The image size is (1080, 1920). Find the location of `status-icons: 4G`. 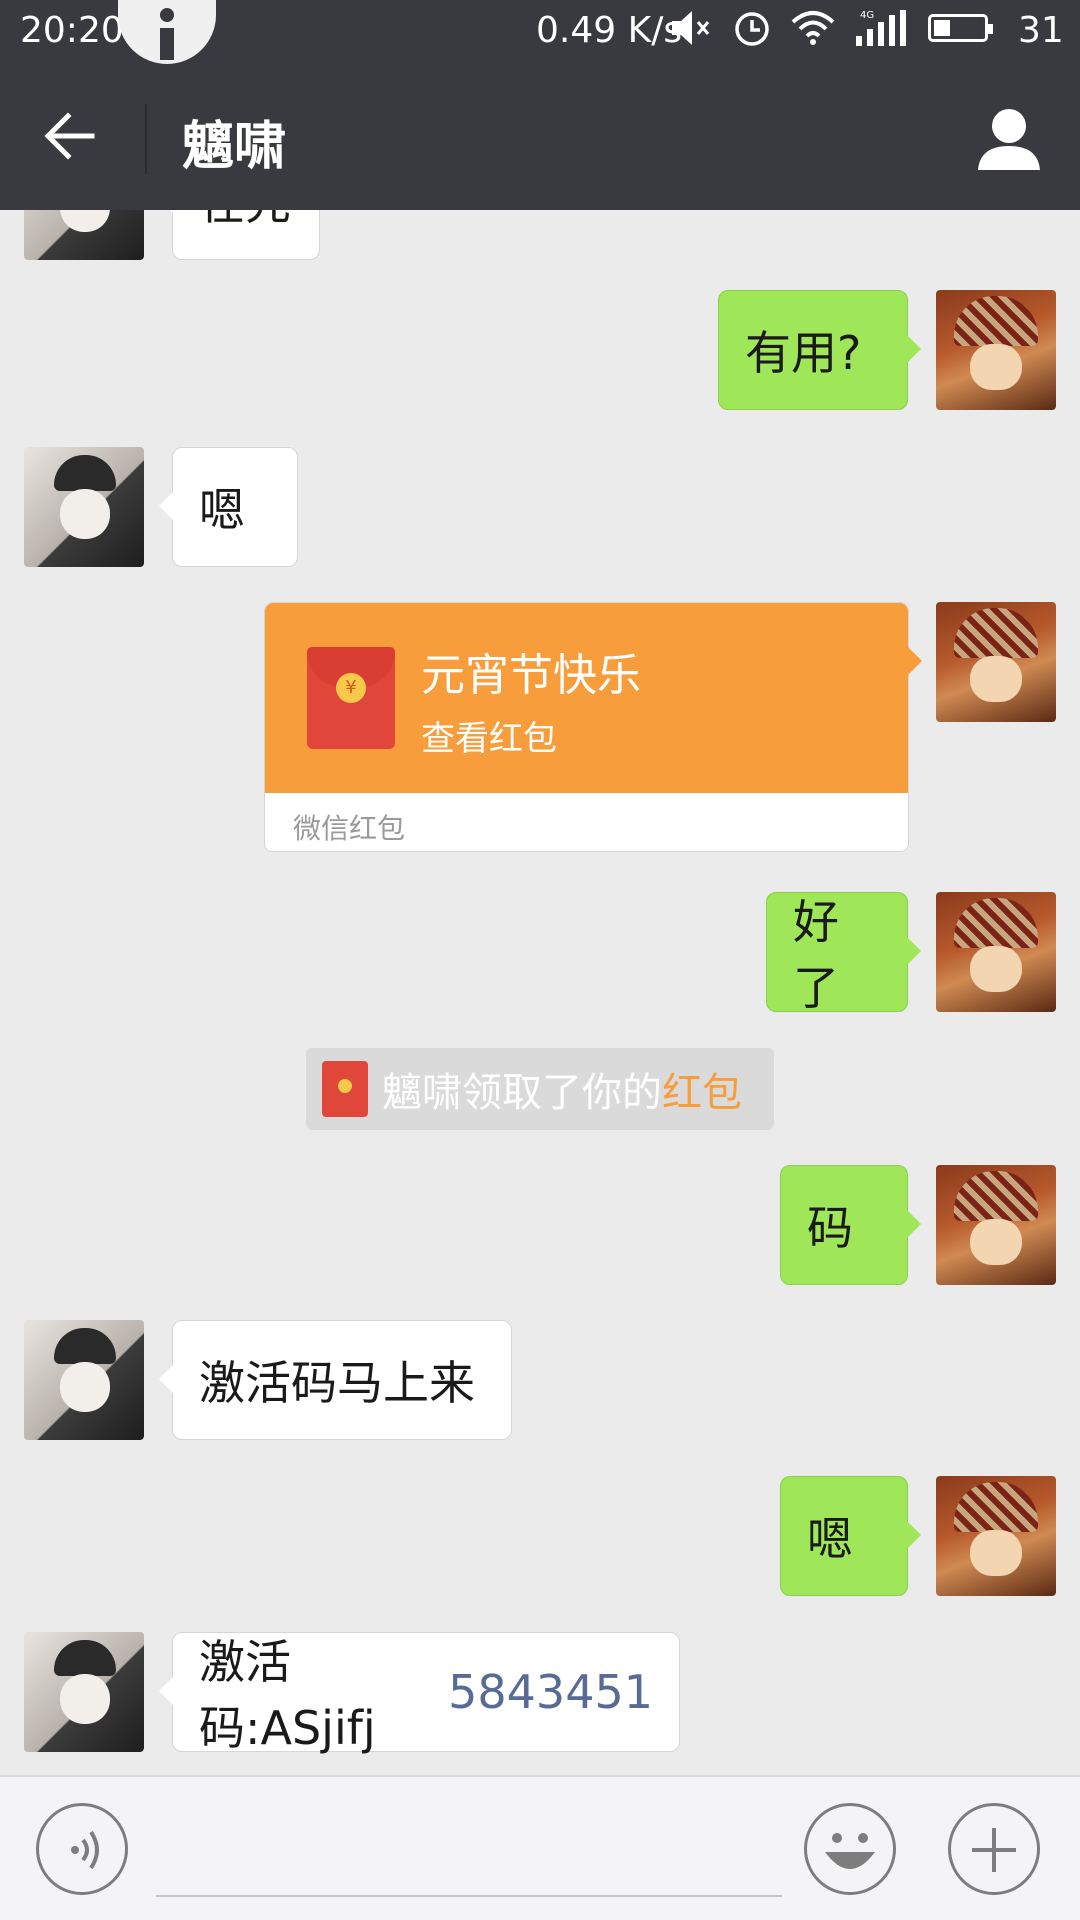

status-icons: 4G is located at coordinates (831, 28).